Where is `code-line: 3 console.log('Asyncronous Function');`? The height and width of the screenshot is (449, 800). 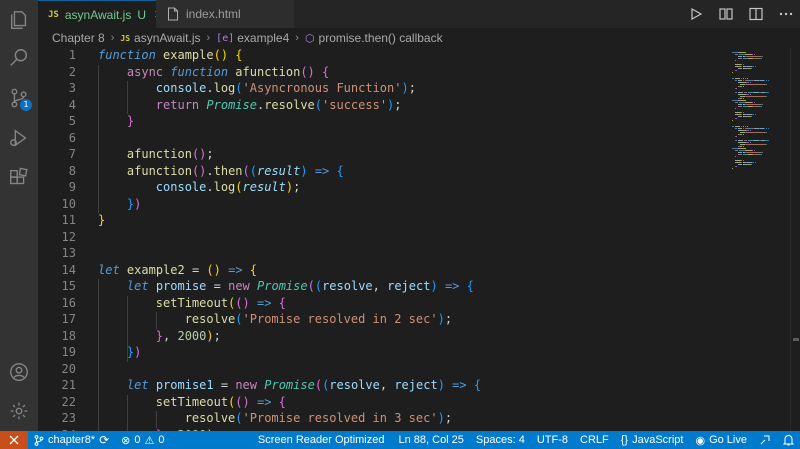 code-line: 3 console.log('Asyncronous Function'); is located at coordinates (384, 88).